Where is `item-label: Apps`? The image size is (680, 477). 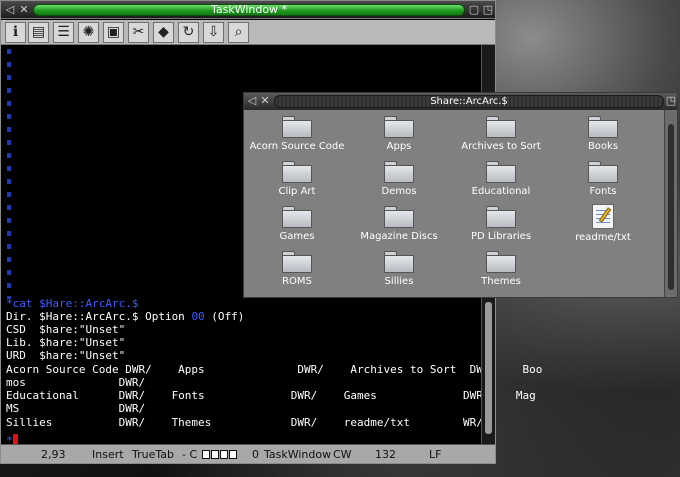 item-label: Apps is located at coordinates (399, 146).